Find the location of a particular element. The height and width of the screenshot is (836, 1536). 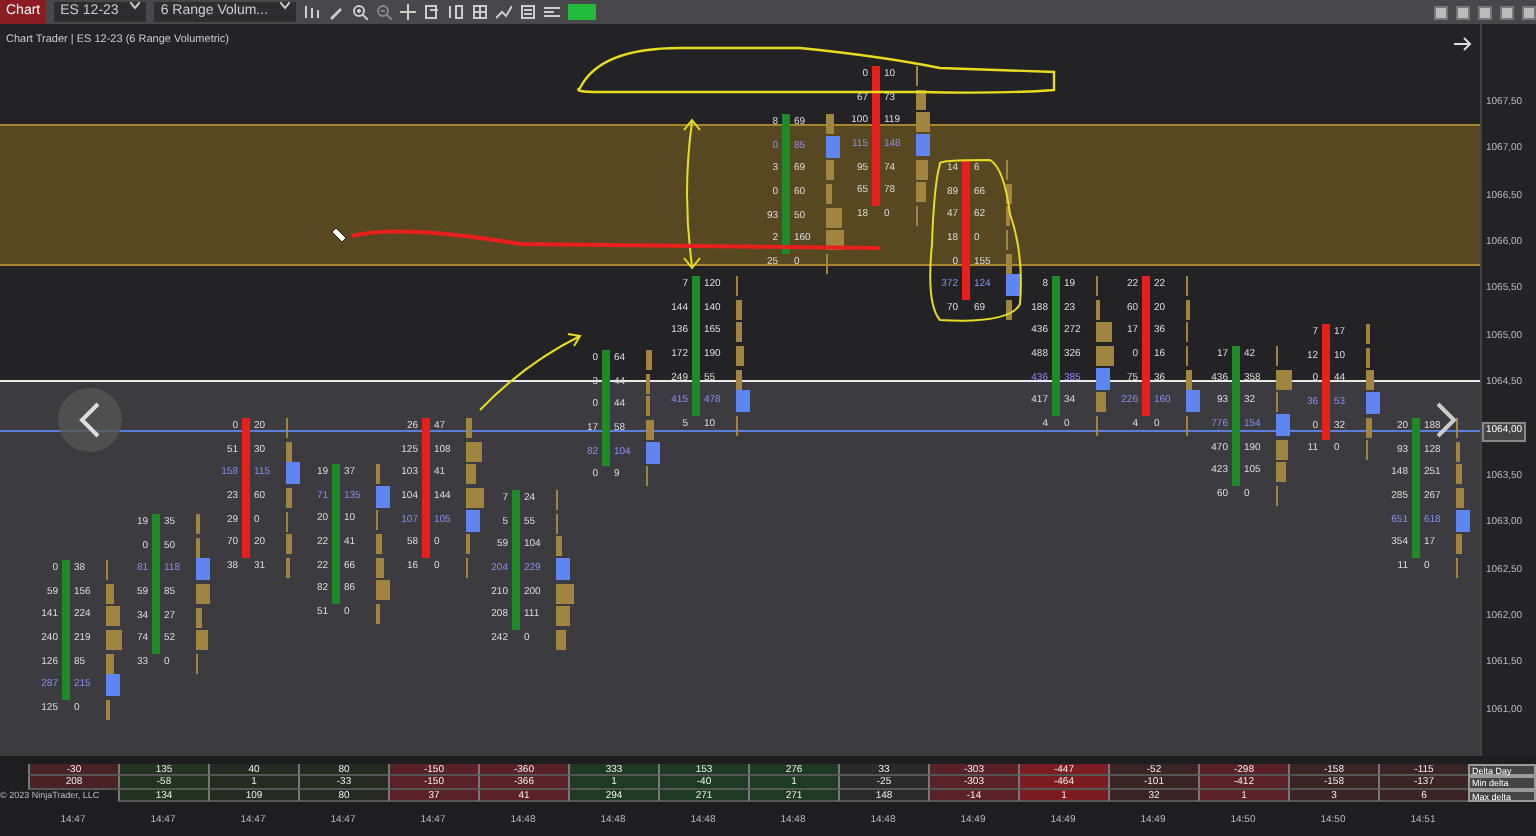

arrow-right-icon is located at coordinates (1462, 44).